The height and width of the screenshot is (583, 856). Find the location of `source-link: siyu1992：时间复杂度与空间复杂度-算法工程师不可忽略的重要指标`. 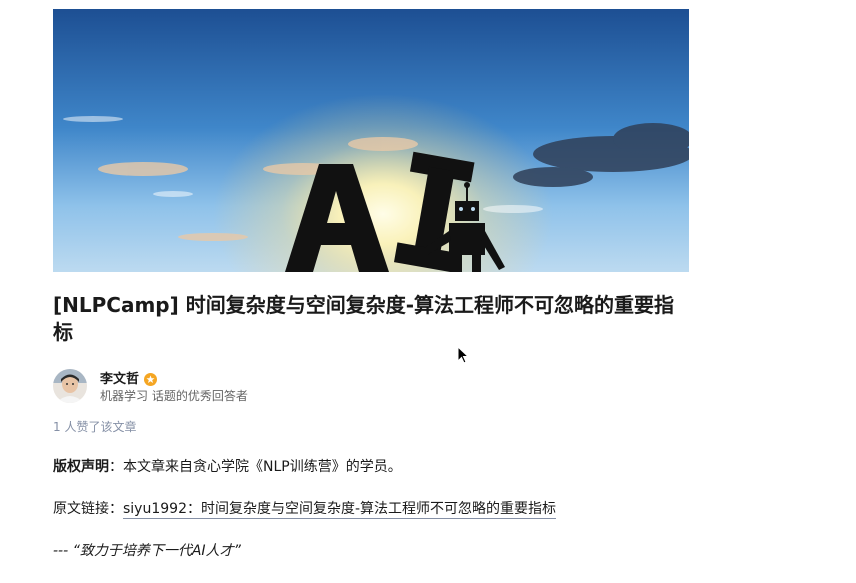

source-link: siyu1992：时间复杂度与空间复杂度-算法工程师不可忽略的重要指标 is located at coordinates (340, 510).